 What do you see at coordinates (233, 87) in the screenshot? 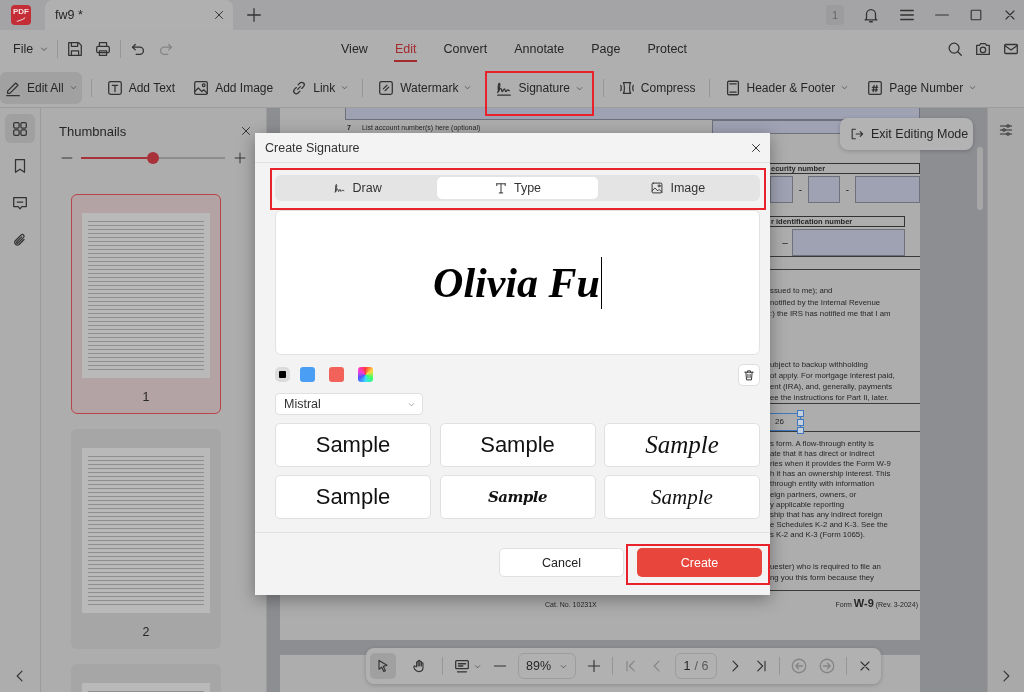
I see `add-image-button: Add Image` at bounding box center [233, 87].